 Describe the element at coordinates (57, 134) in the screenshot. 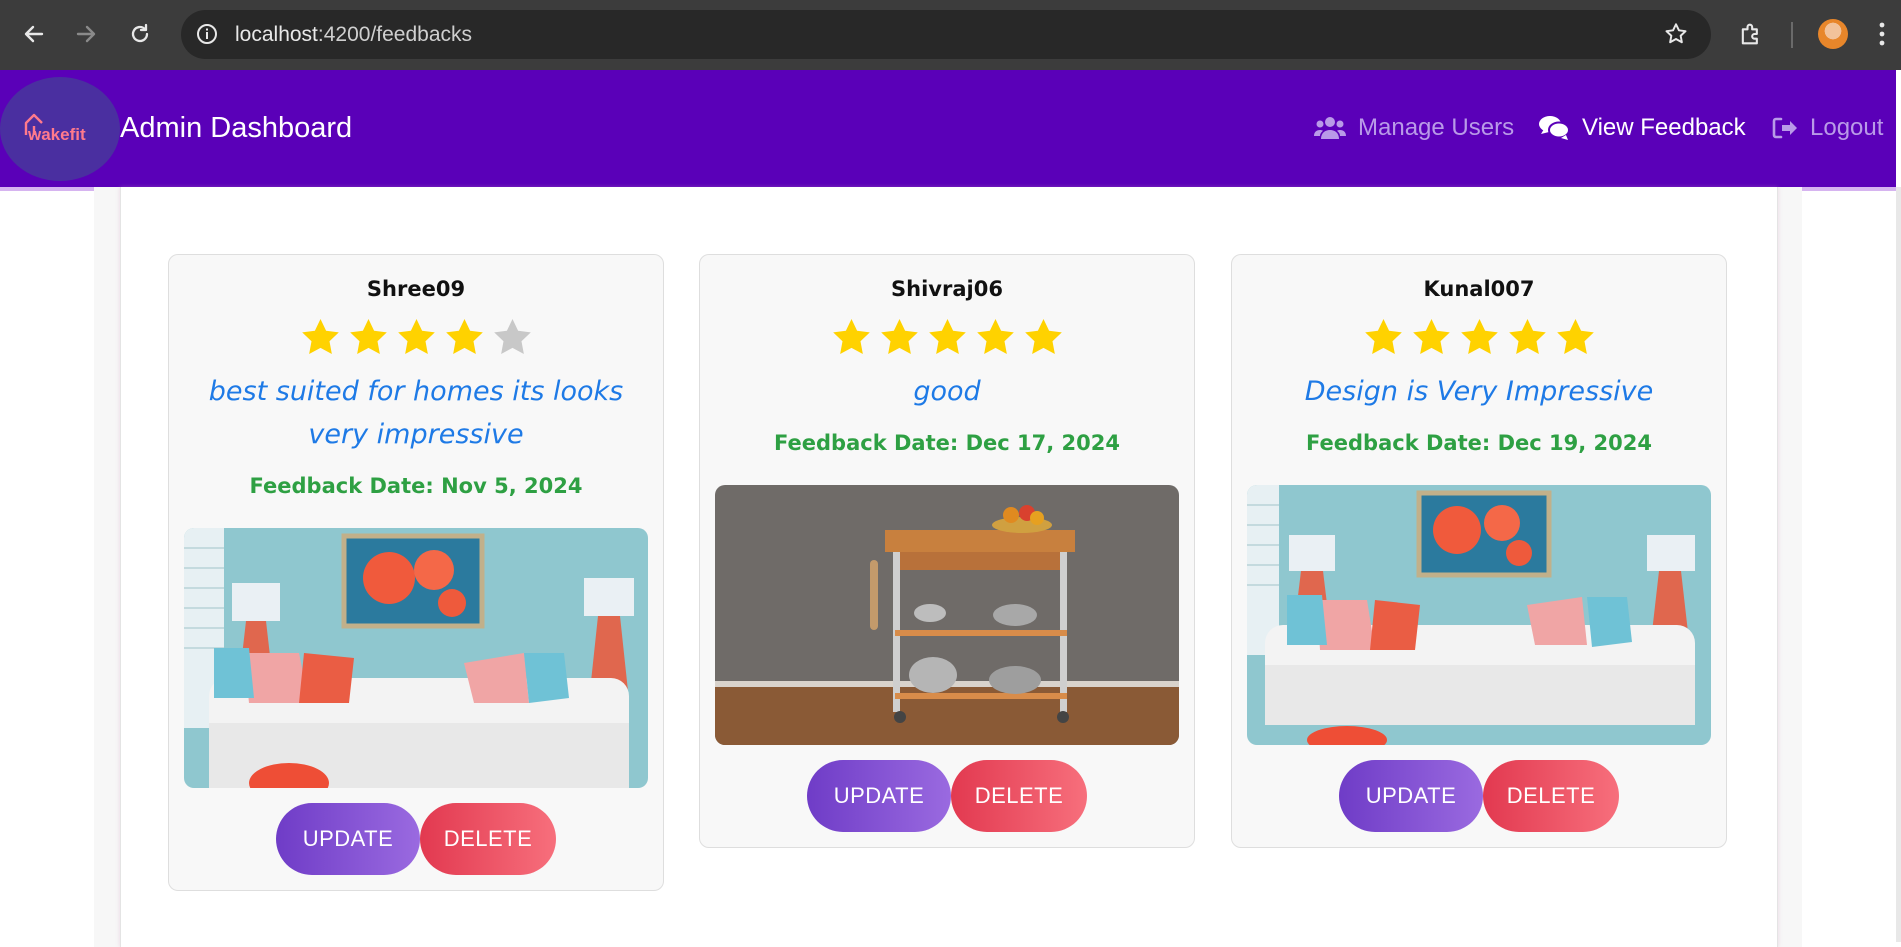

I see `logo-text: wakefit` at that location.